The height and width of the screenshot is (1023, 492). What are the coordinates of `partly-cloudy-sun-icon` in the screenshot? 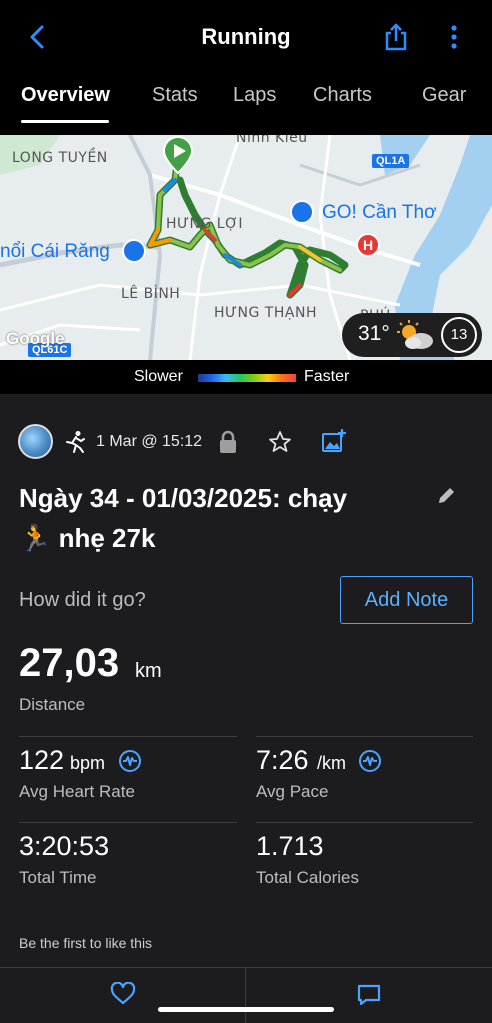 It's located at (415, 334).